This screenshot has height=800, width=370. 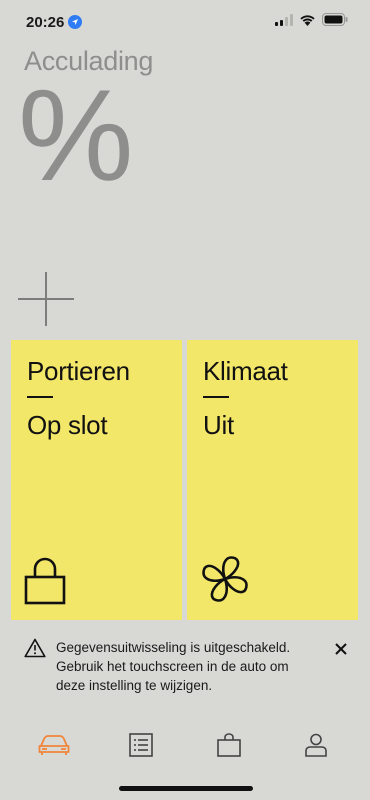 What do you see at coordinates (307, 22) in the screenshot?
I see `wifi-icon` at bounding box center [307, 22].